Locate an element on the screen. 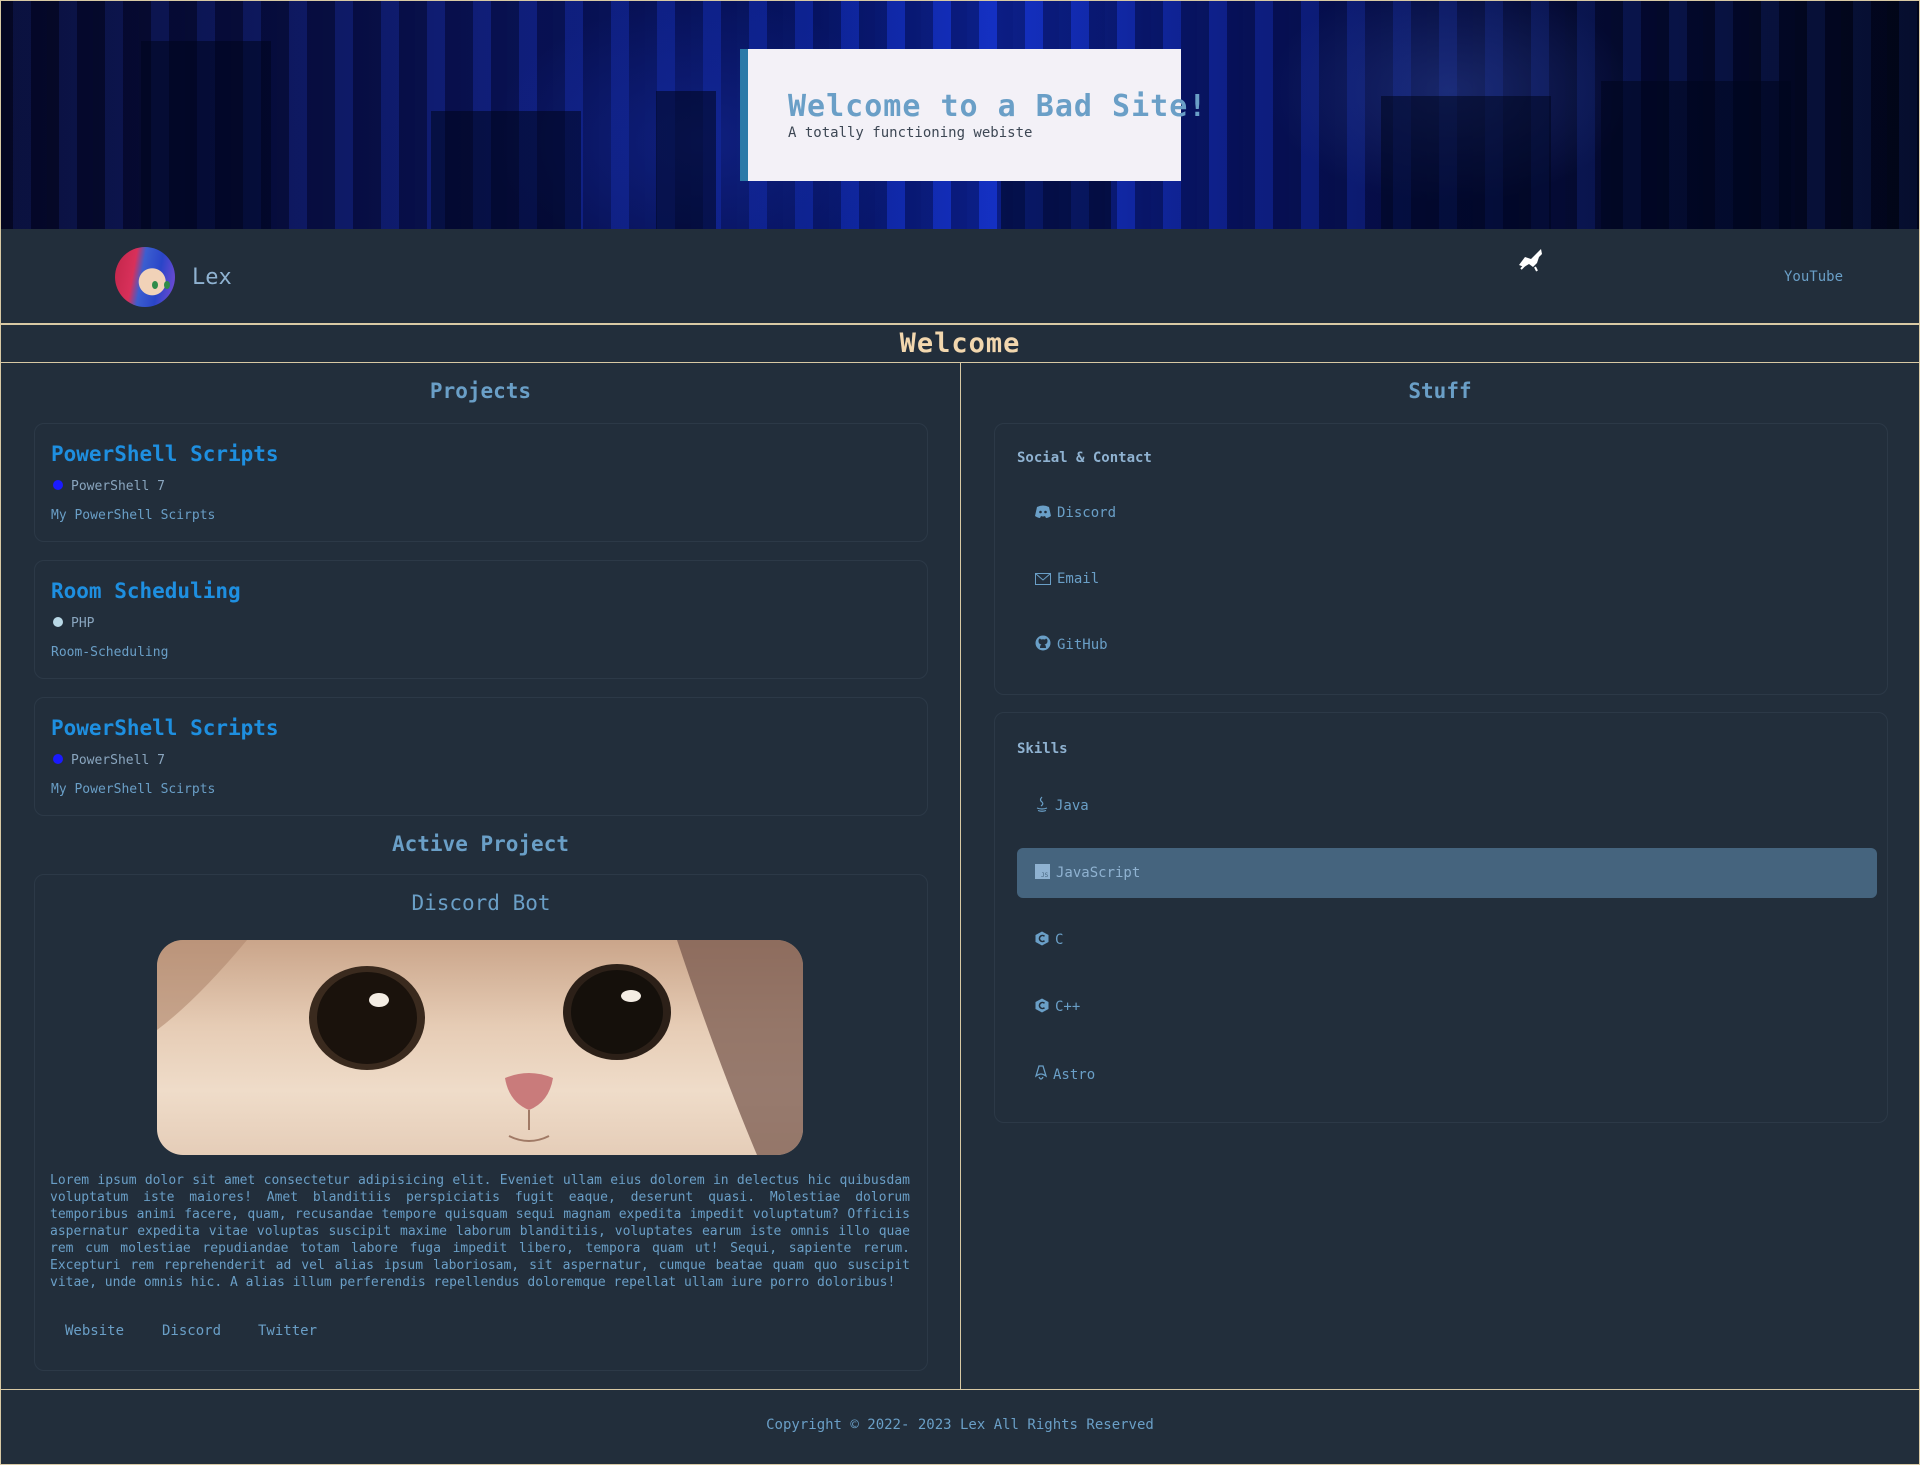 The image size is (1920, 1465). active-project-title: Discord Bot is located at coordinates (481, 903).